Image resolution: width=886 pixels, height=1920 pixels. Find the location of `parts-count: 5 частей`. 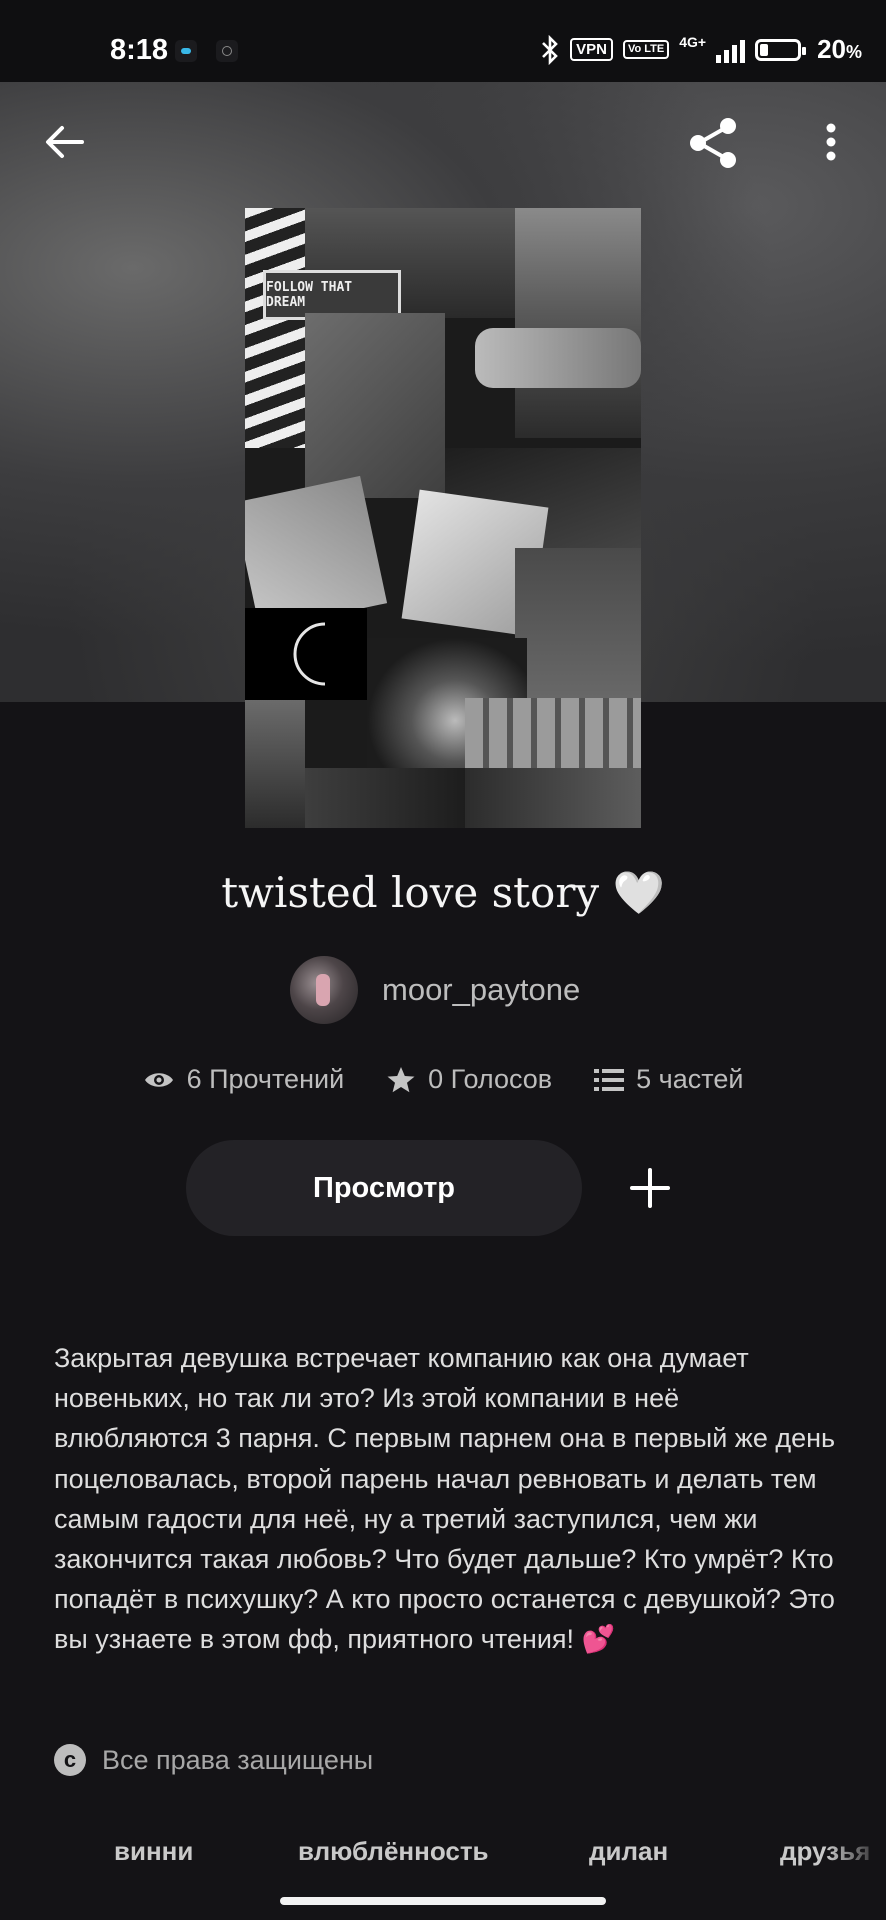

parts-count: 5 частей is located at coordinates (690, 1079).